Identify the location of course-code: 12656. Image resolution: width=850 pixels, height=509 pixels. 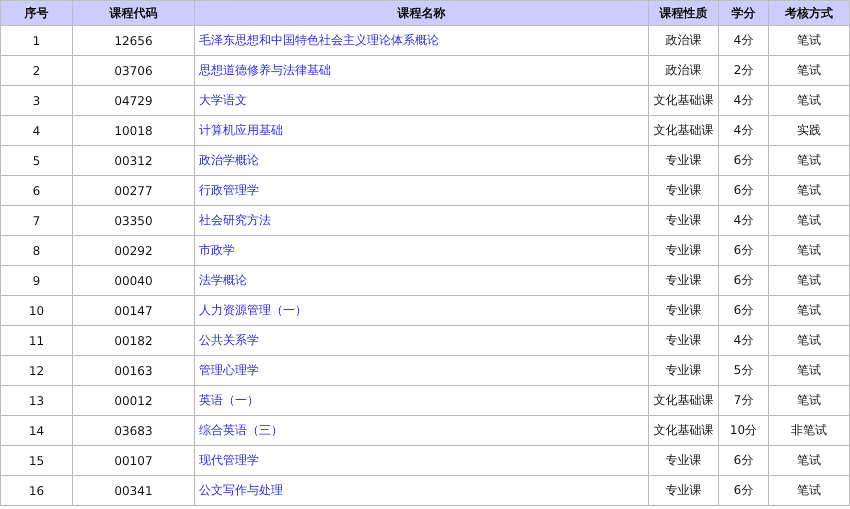
(133, 41).